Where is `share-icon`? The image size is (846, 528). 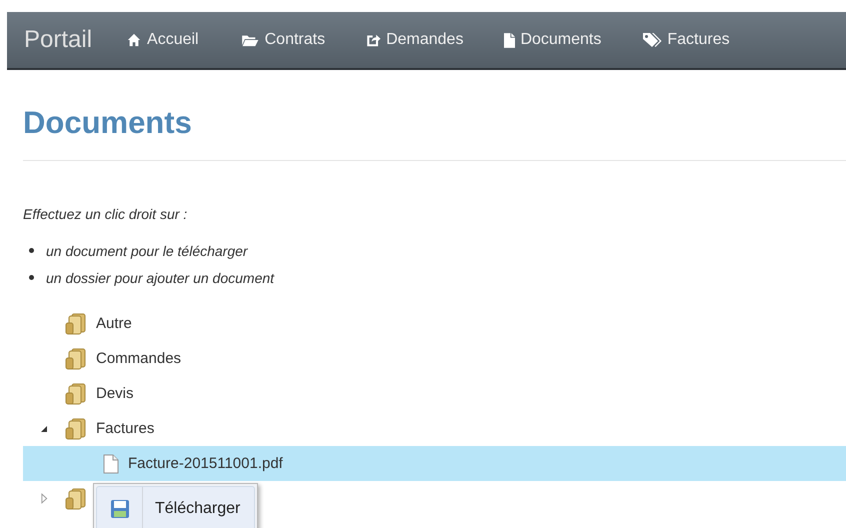 share-icon is located at coordinates (374, 40).